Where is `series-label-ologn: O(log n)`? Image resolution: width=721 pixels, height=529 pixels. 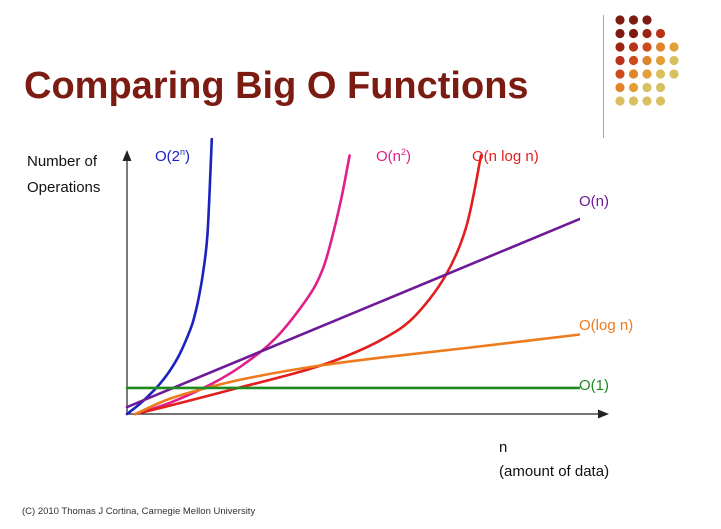 series-label-ologn: O(log n) is located at coordinates (606, 325).